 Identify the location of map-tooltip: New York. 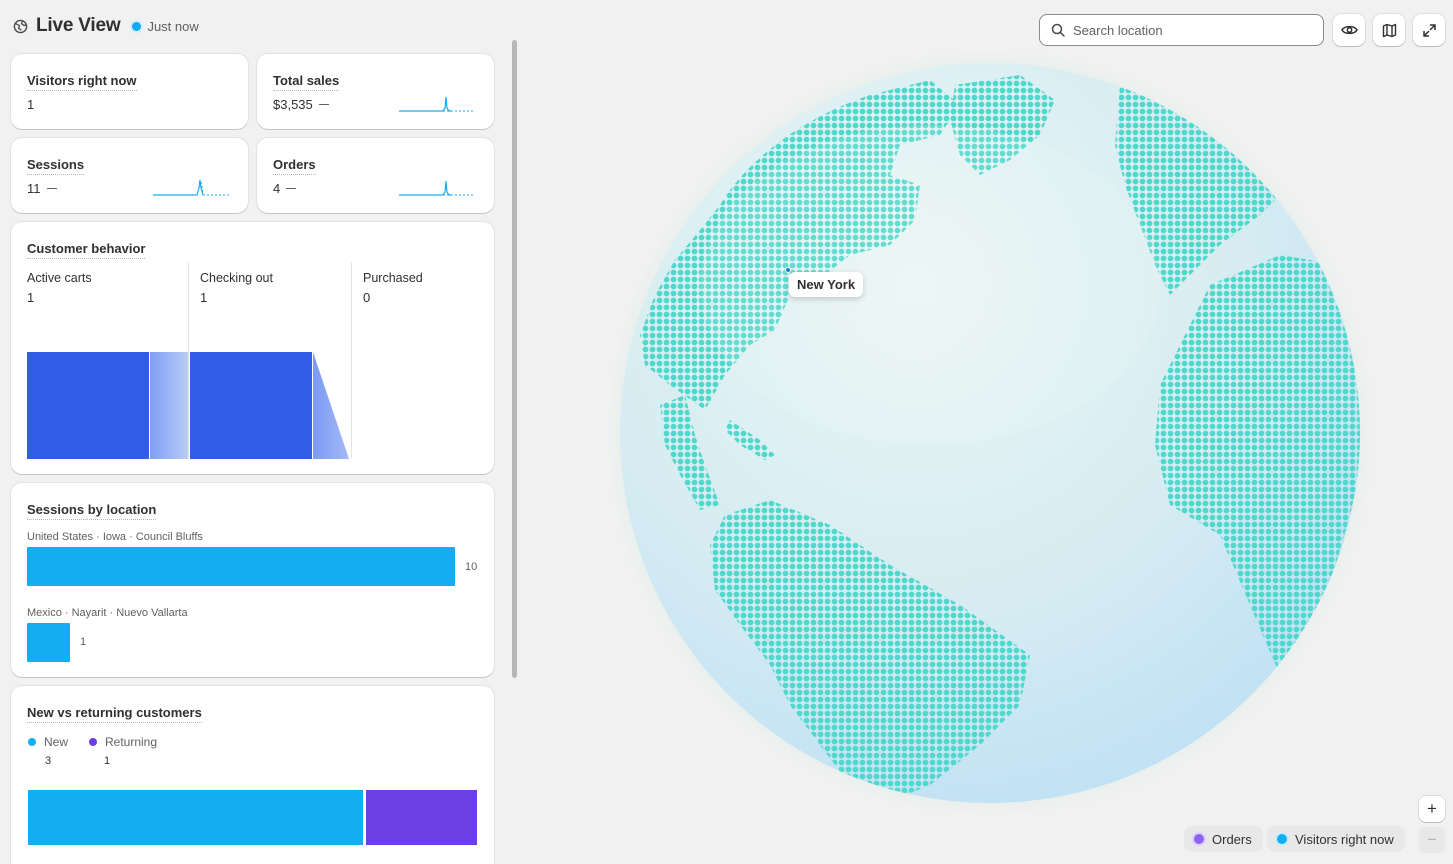
(826, 284).